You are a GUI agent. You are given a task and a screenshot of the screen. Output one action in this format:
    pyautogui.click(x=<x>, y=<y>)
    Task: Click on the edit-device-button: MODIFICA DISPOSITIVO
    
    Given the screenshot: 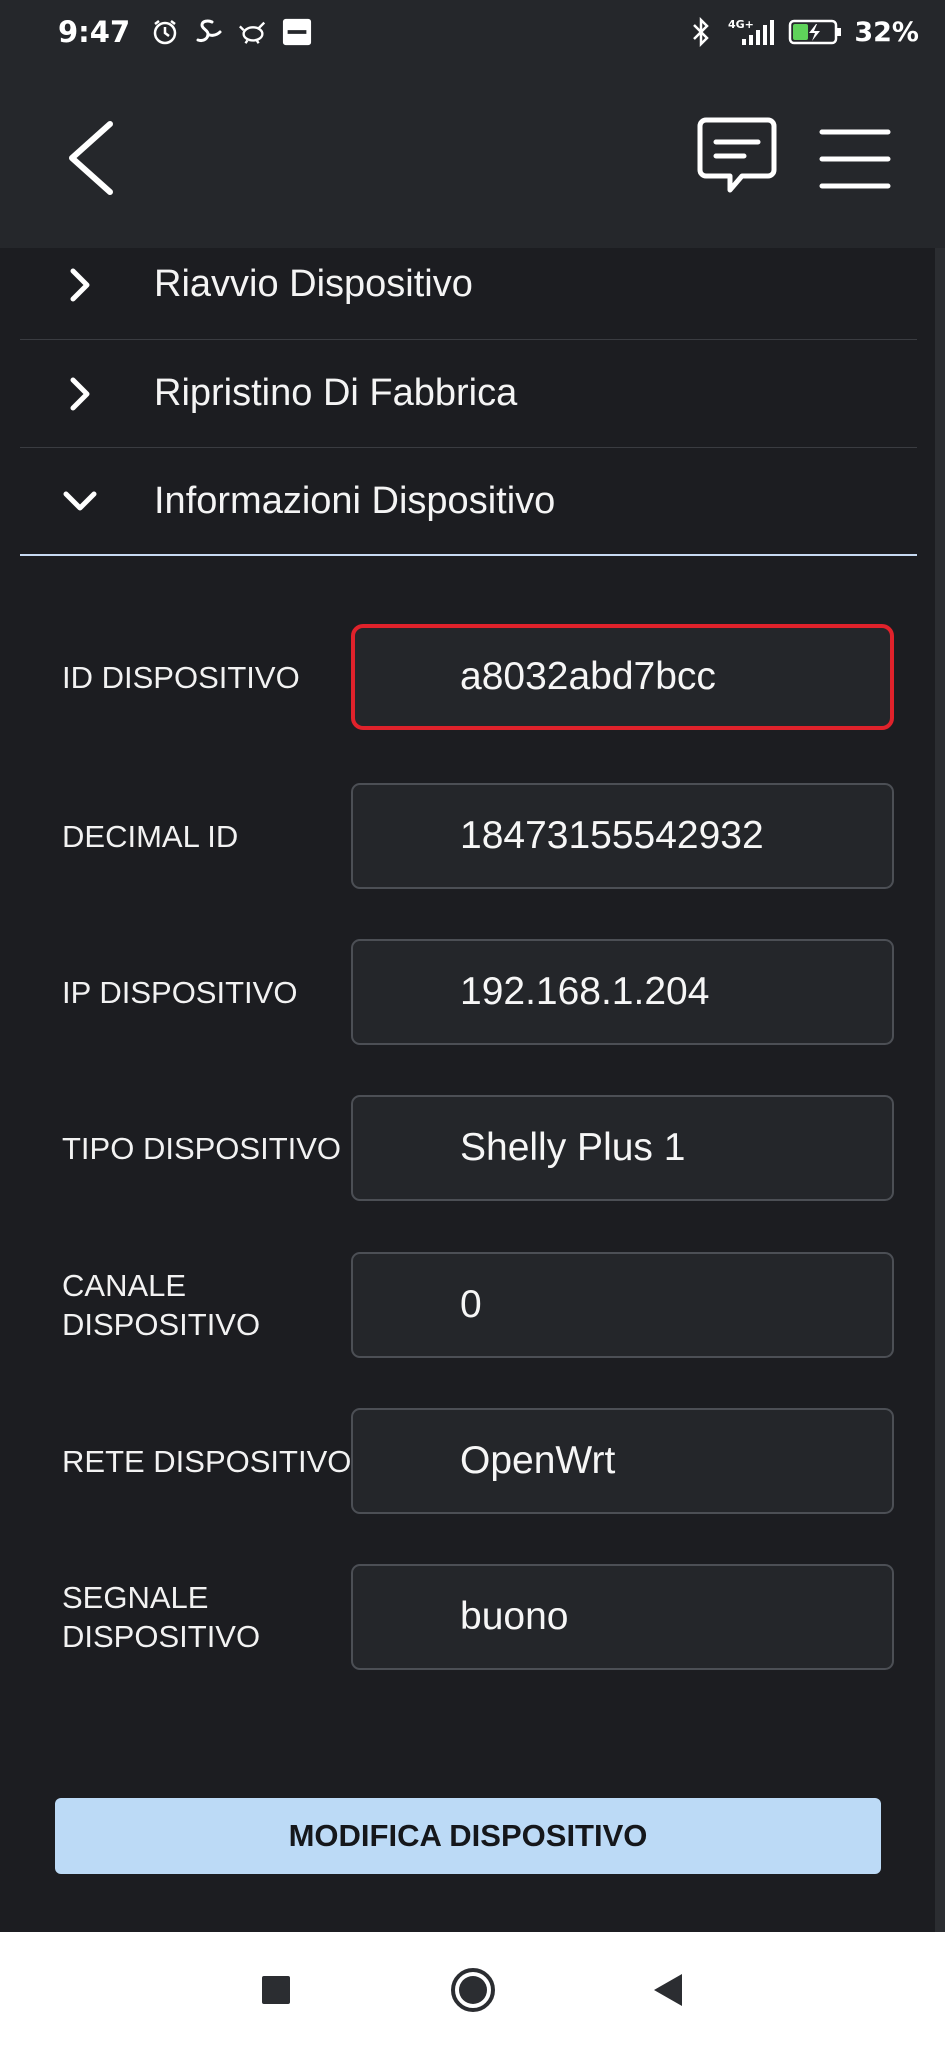 What is the action you would take?
    pyautogui.click(x=468, y=1836)
    